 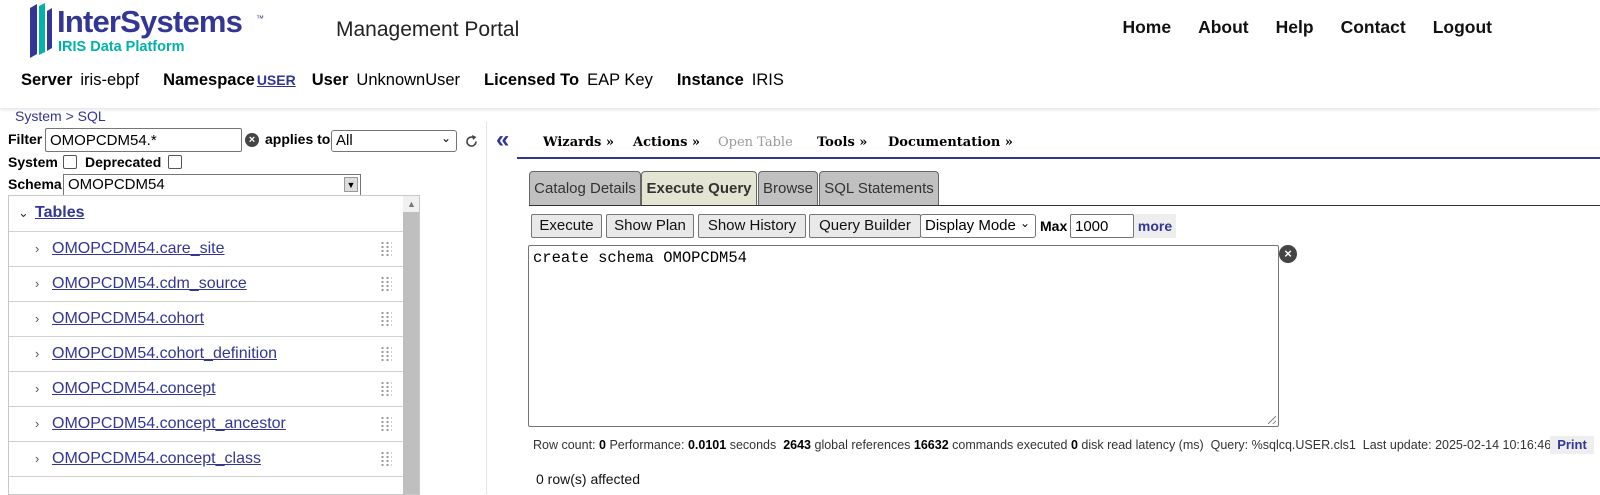 I want to click on row-count-label: Row count:, so click(x=564, y=445).